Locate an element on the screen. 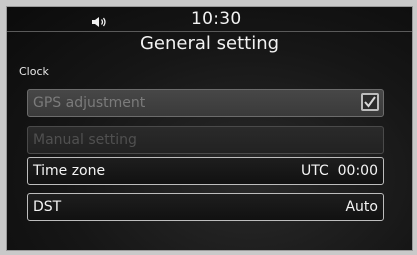  time-zone-row: Time zone UTC 00:00 is located at coordinates (205, 171).